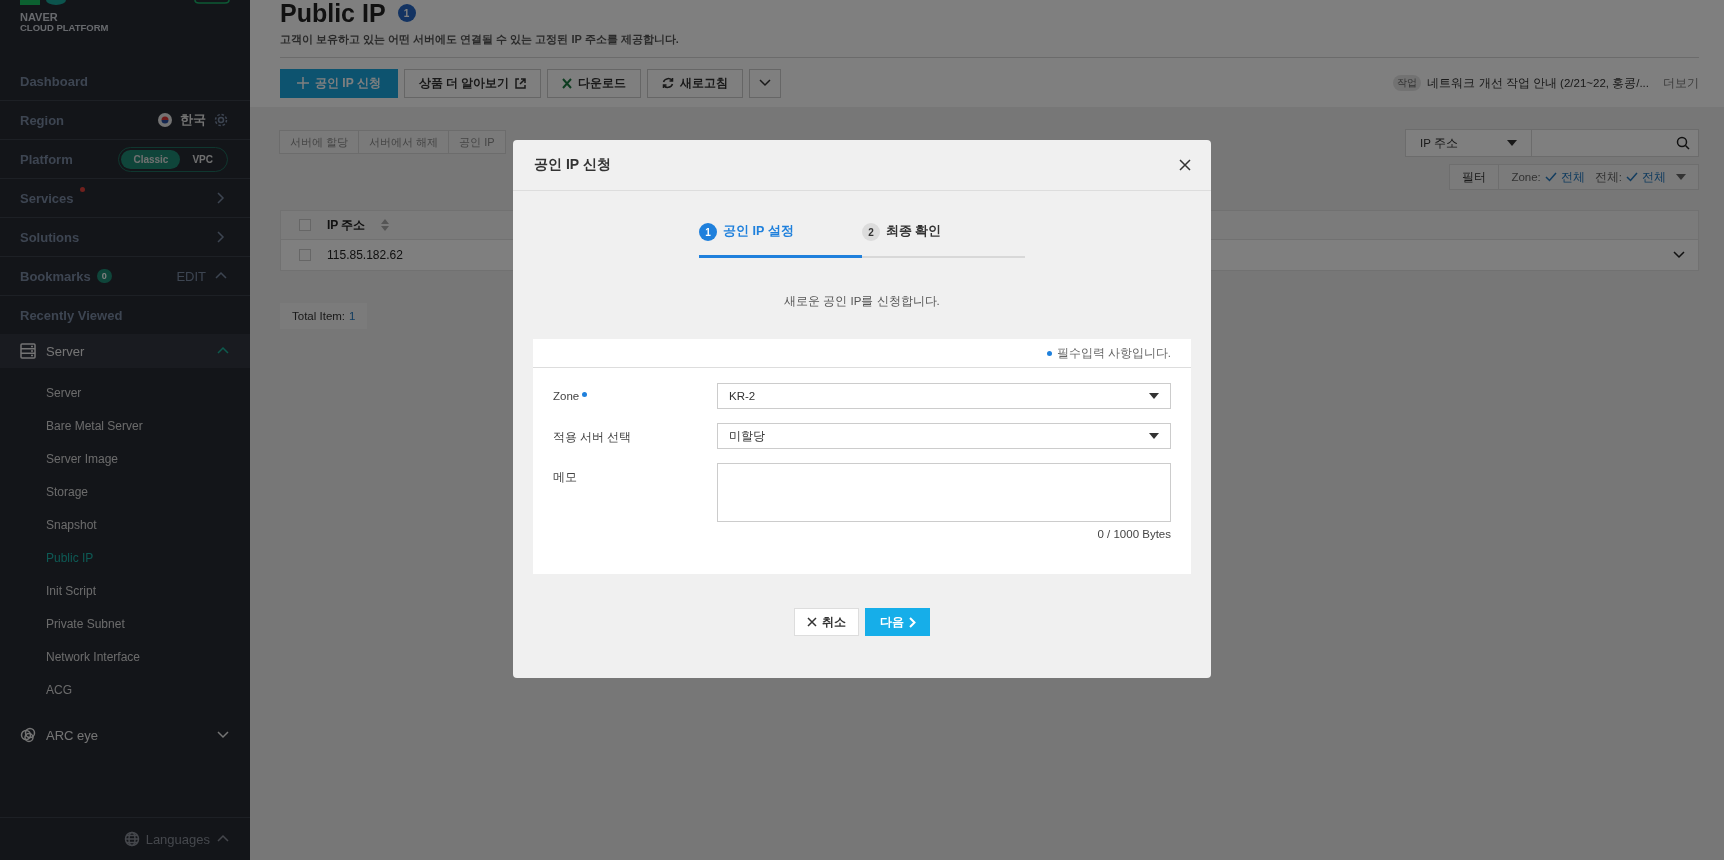 The width and height of the screenshot is (1724, 860). I want to click on globe-icon, so click(131, 839).